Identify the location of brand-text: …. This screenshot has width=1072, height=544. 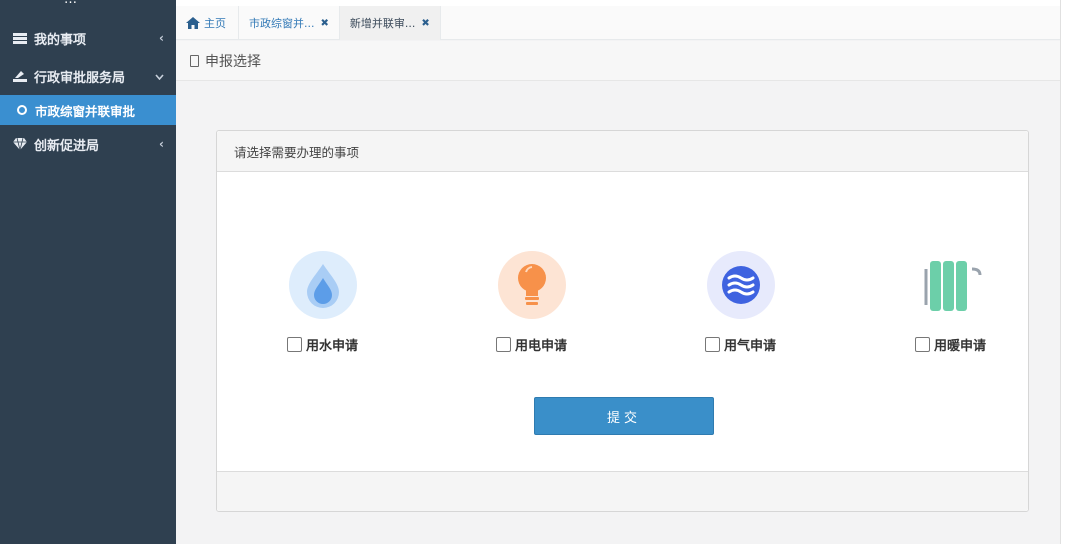
(70, 3).